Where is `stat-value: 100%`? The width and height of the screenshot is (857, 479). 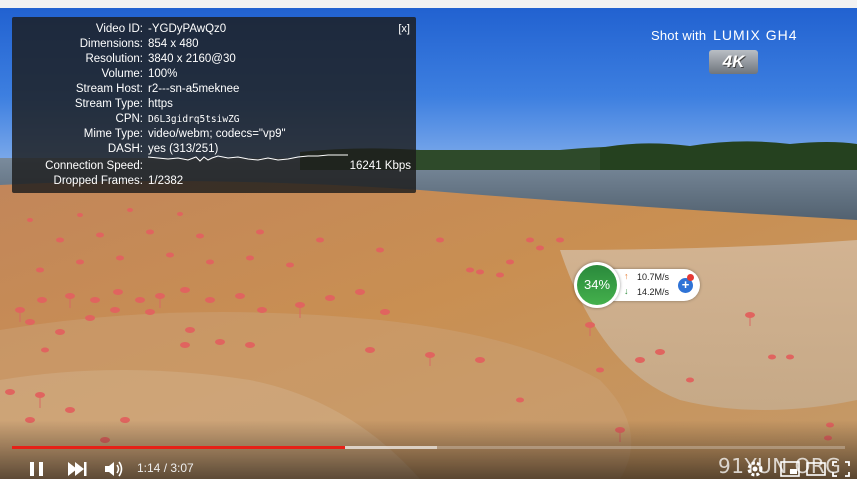 stat-value: 100% is located at coordinates (163, 74).